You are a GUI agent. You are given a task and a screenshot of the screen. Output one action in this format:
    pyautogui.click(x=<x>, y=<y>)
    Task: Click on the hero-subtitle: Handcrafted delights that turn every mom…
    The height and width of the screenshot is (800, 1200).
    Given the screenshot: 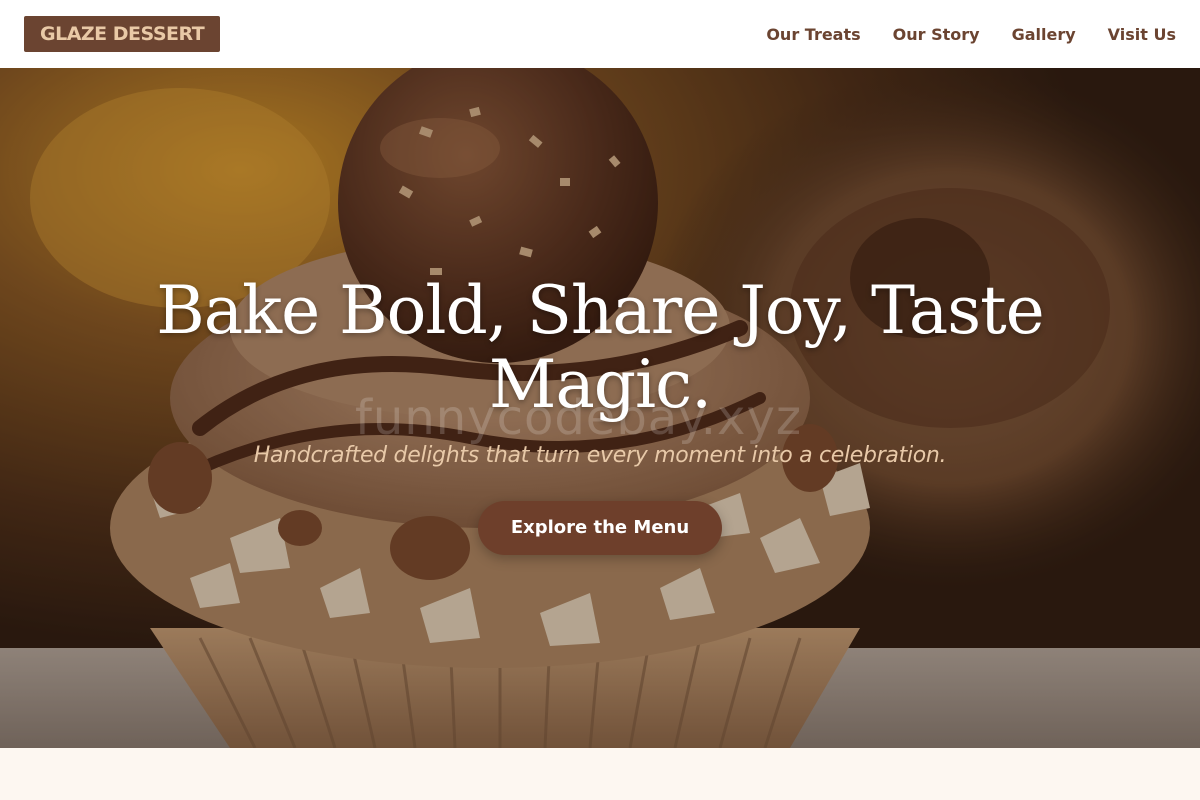 What is the action you would take?
    pyautogui.click(x=600, y=455)
    